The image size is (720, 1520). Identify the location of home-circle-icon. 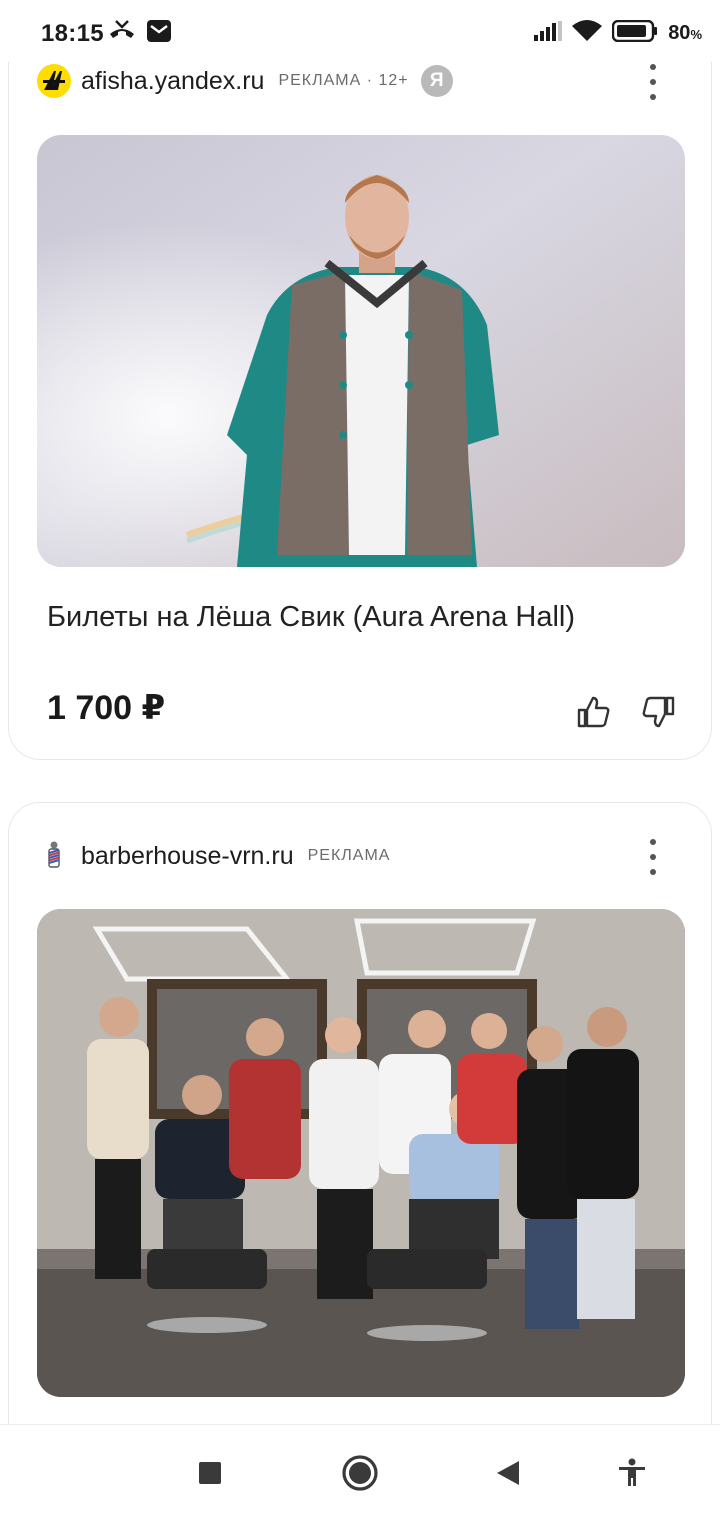
(360, 1473).